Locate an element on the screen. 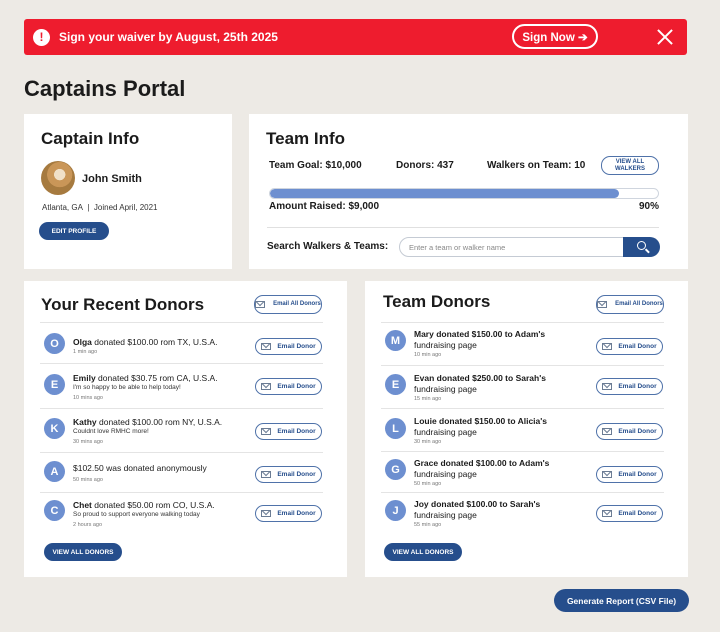  generate-report-button: Generate Report (CSV File) is located at coordinates (621, 600).